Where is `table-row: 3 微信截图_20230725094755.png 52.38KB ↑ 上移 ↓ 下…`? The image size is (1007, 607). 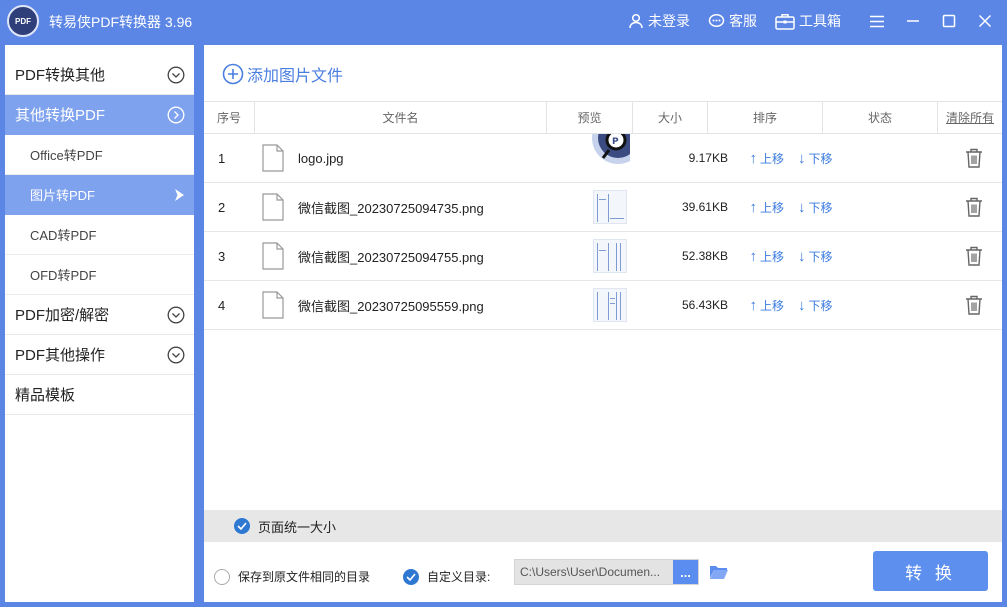 table-row: 3 微信截图_20230725094755.png 52.38KB ↑ 上移 ↓ 下… is located at coordinates (603, 256).